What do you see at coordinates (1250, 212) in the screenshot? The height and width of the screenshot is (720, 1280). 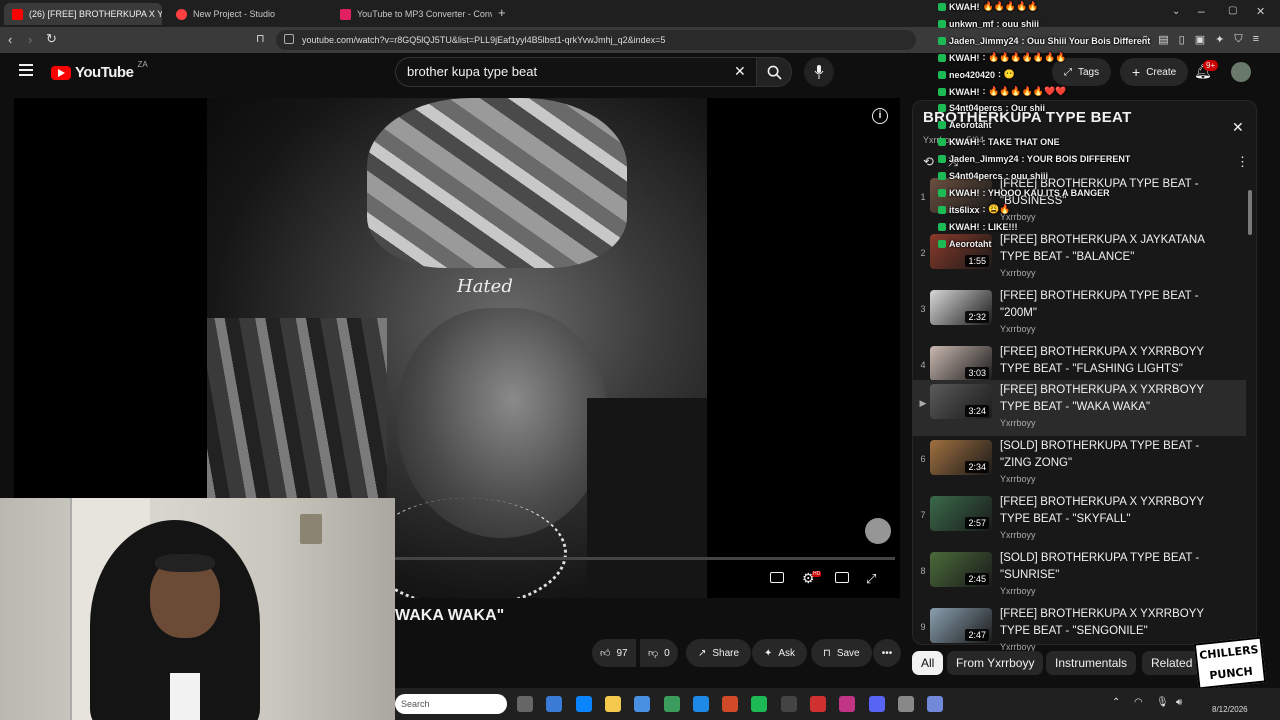 I see `playlist-scrollbar` at bounding box center [1250, 212].